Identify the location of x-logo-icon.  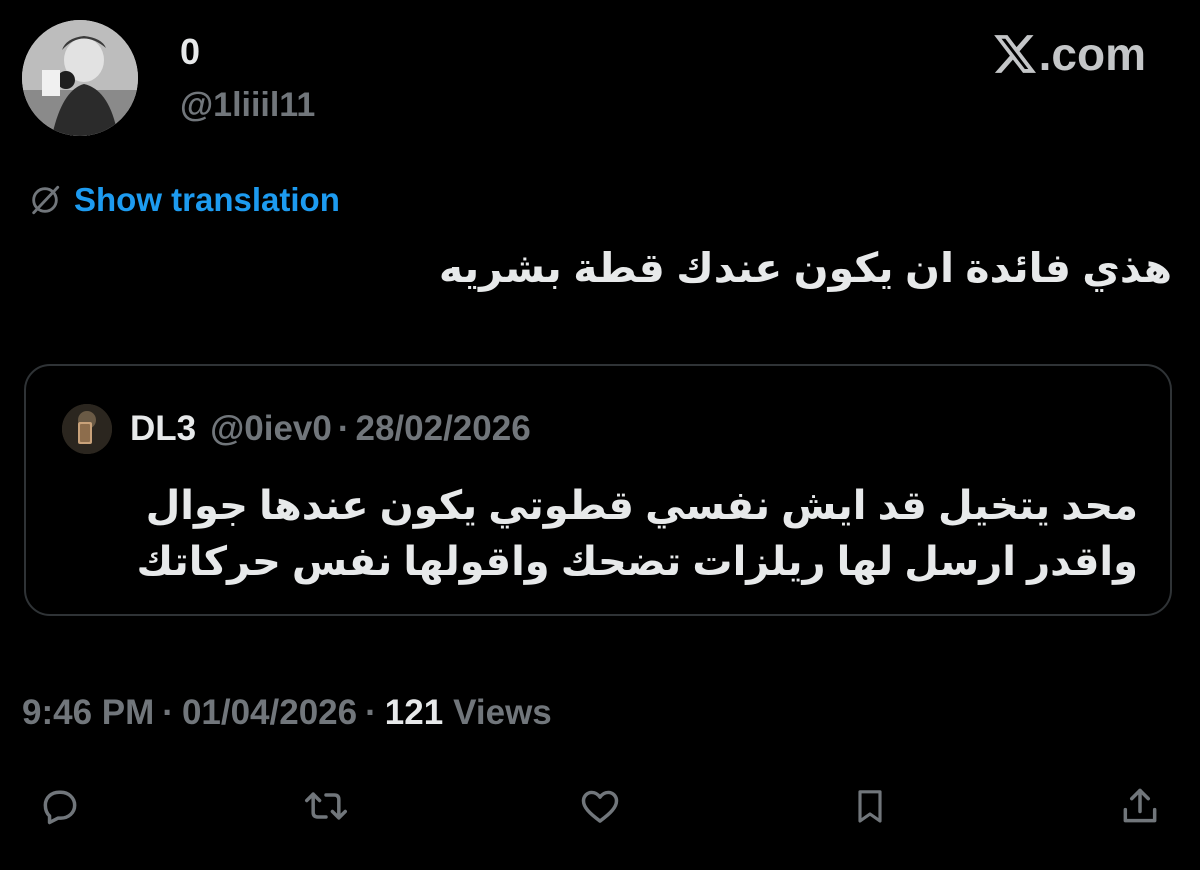
(1014, 54).